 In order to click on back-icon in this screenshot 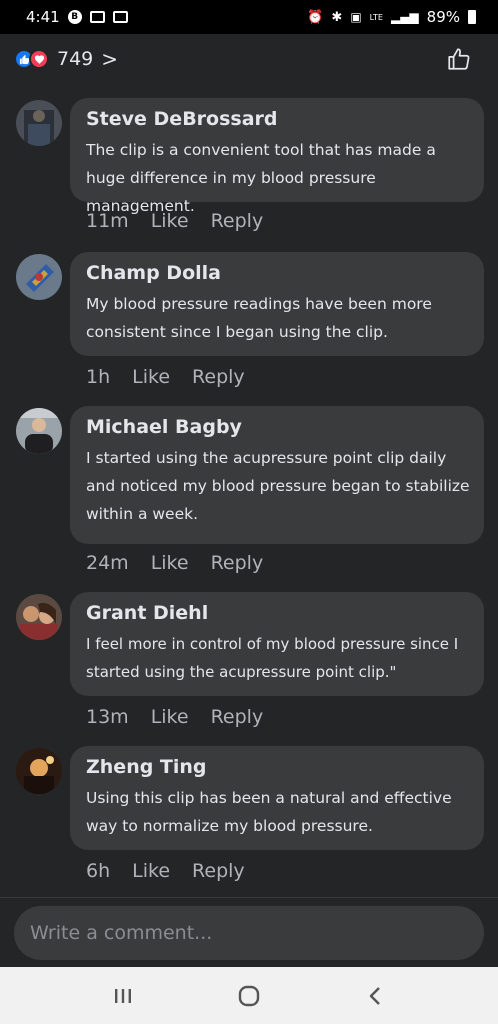, I will do `click(374, 995)`.